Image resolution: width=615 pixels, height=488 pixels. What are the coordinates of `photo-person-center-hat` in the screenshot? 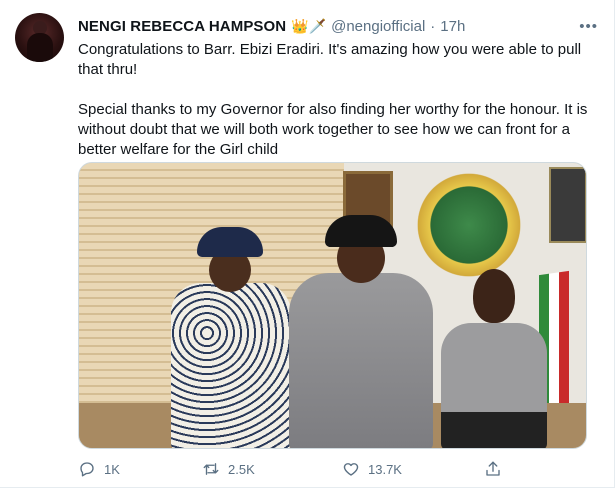 It's located at (361, 231).